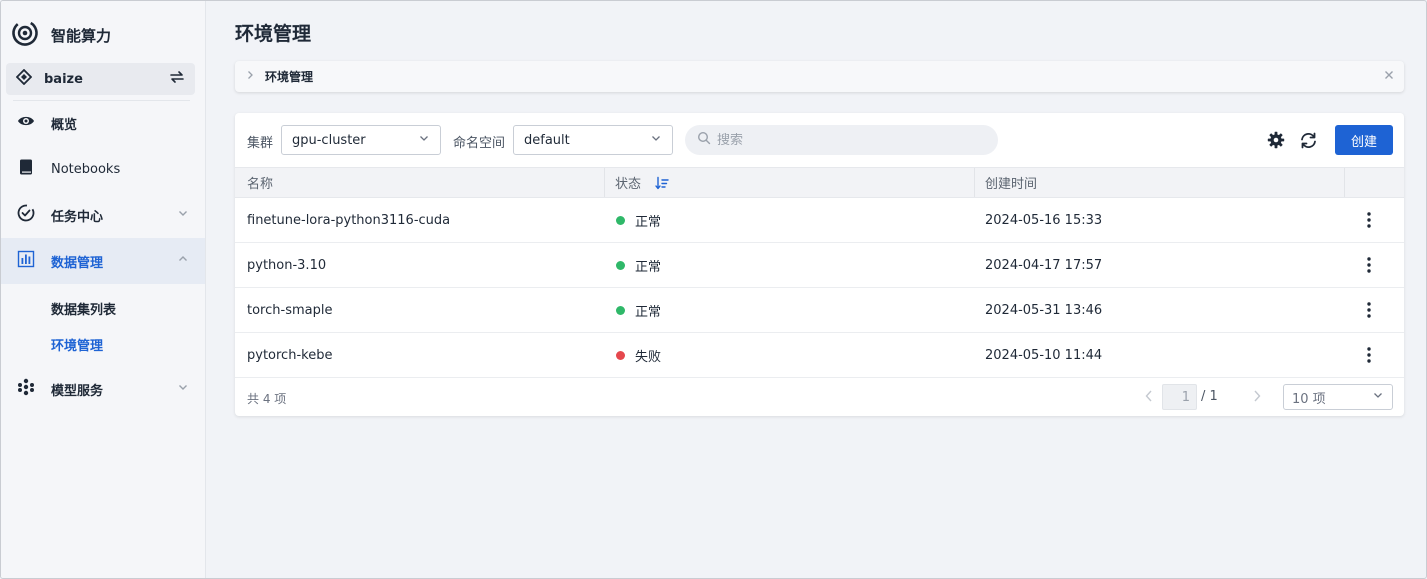 Image resolution: width=1427 pixels, height=579 pixels. I want to click on column-header-status-label: 状态, so click(628, 184).